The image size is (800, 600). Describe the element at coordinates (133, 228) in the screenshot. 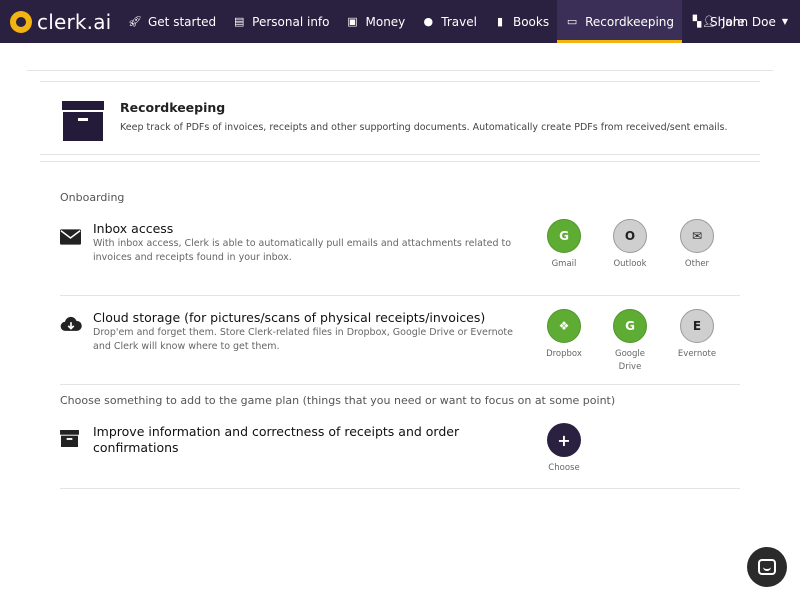

I see `row-title: Inbox access` at that location.